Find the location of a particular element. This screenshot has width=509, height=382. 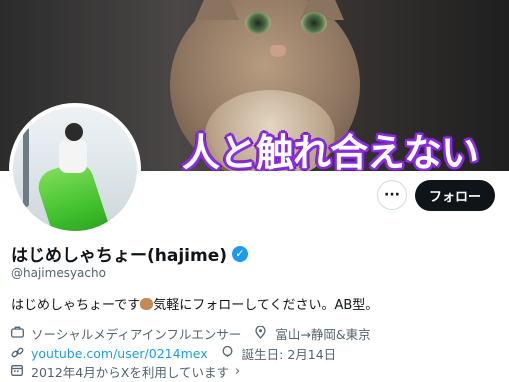

avatar-person-head is located at coordinates (74, 132).